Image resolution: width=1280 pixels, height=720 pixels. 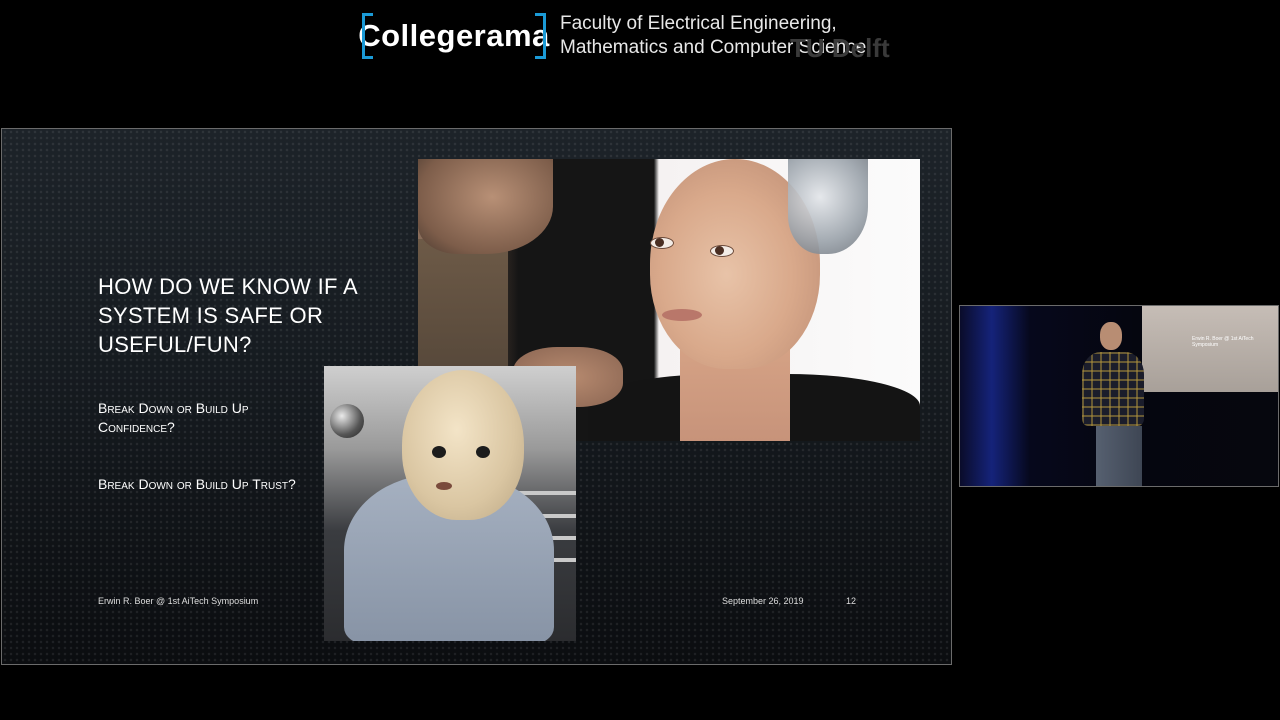 I want to click on tu-delft-watermark: TU Delft, so click(x=840, y=48).